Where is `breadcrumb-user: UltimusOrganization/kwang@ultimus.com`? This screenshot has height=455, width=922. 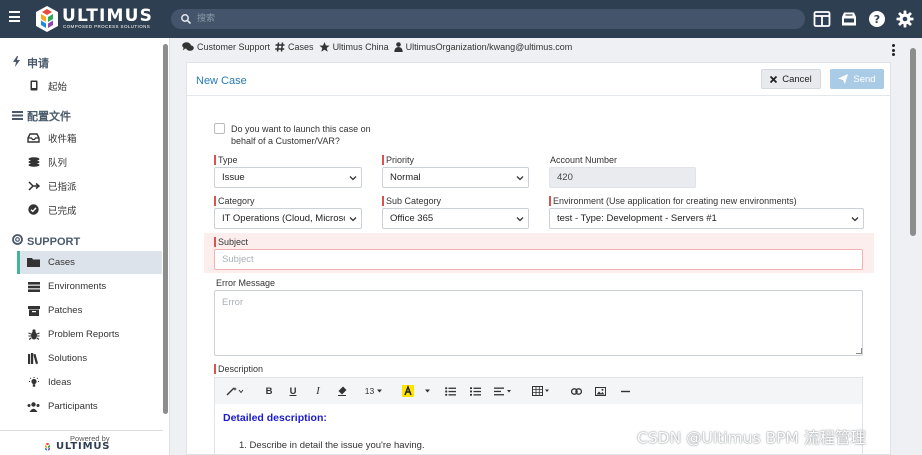
breadcrumb-user: UltimusOrganization/kwang@ultimus.com is located at coordinates (482, 47).